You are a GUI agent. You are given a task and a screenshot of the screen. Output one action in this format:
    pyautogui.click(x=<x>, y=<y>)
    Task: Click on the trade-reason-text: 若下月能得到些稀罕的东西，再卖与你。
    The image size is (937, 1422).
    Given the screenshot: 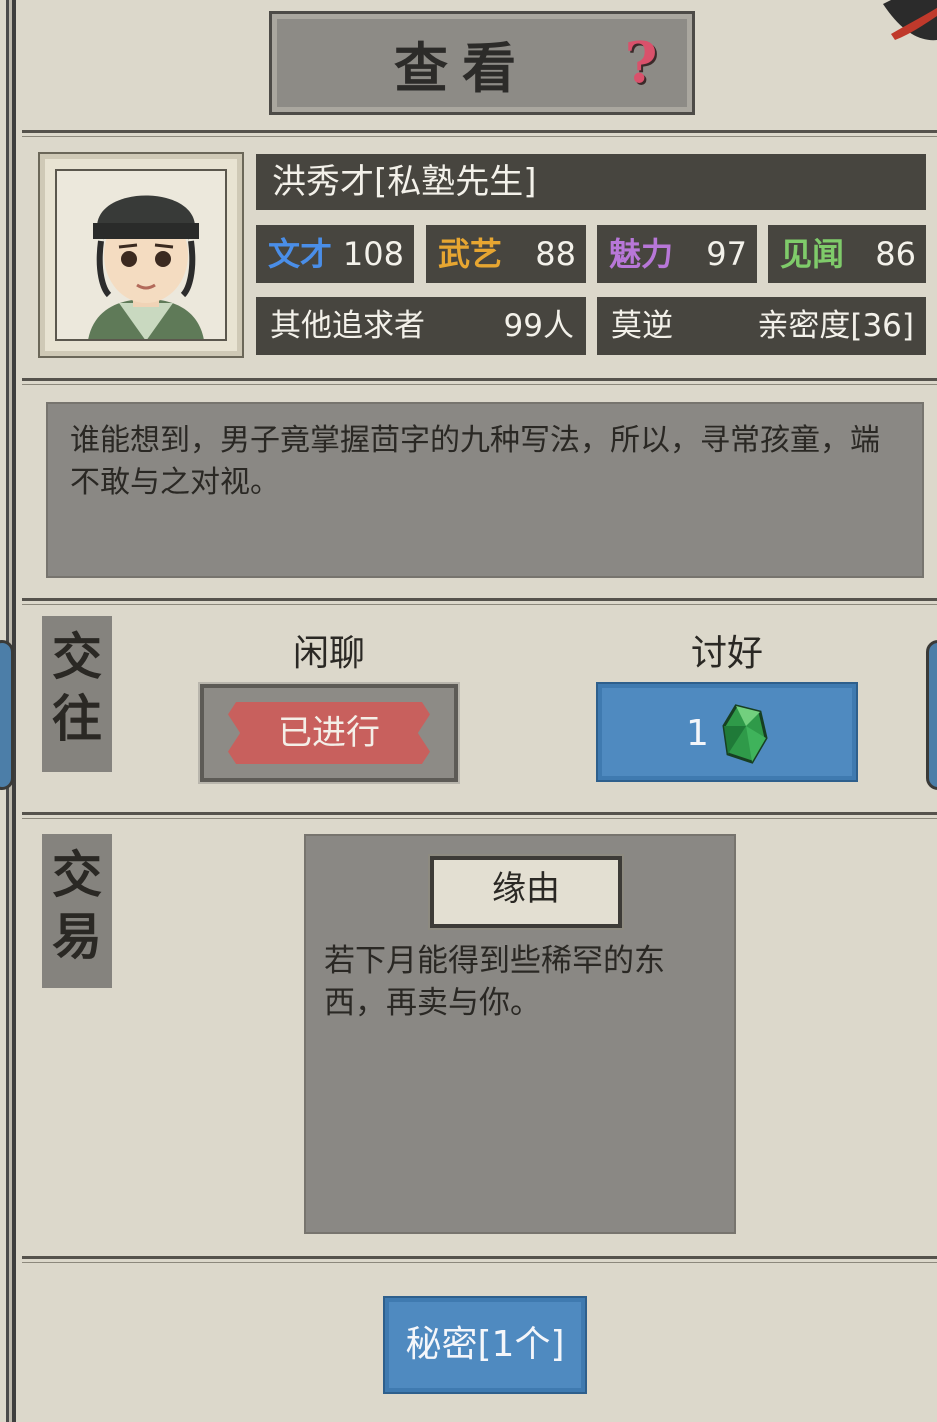 What is the action you would take?
    pyautogui.click(x=494, y=982)
    